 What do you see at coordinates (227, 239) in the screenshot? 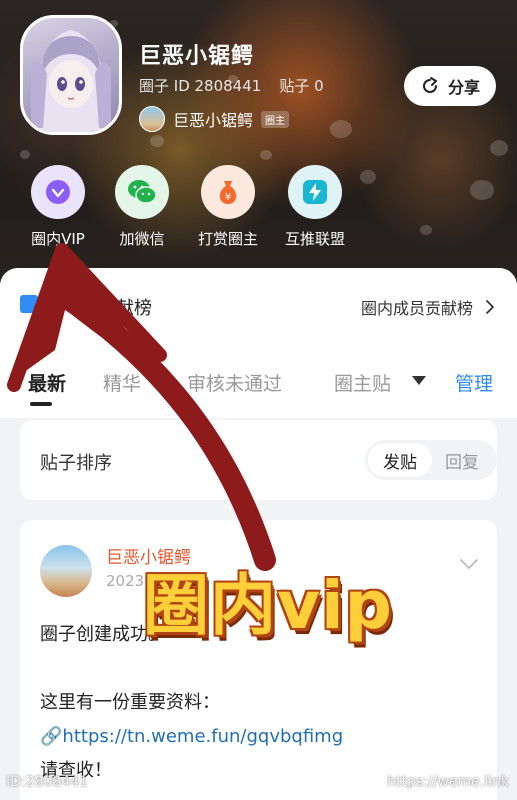
I see `quick-action-label: 打赏圈主` at bounding box center [227, 239].